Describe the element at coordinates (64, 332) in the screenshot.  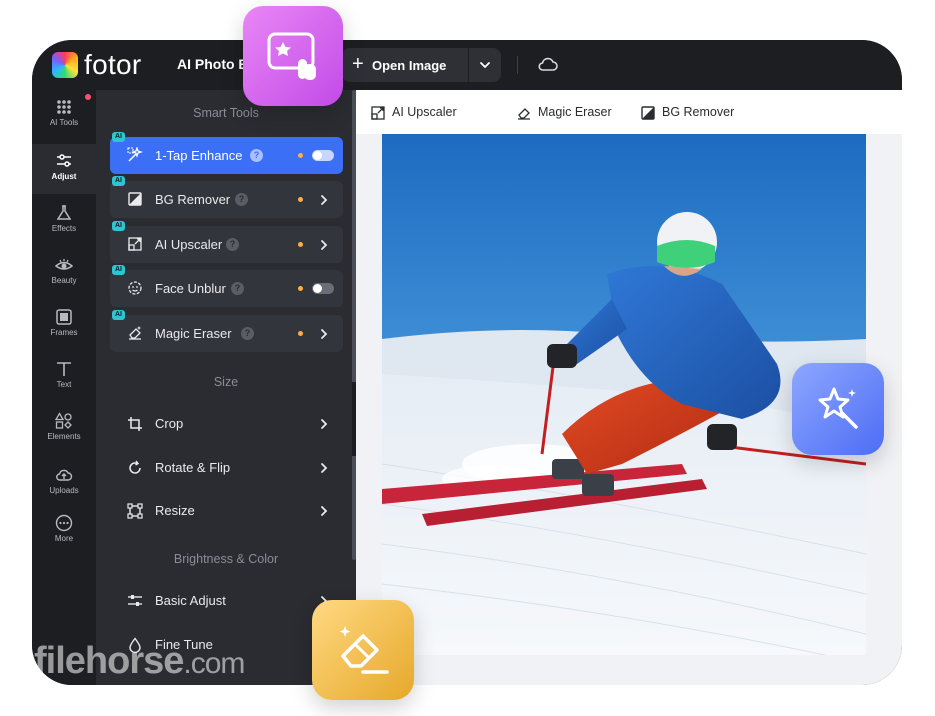
I see `rail-label: Frames` at that location.